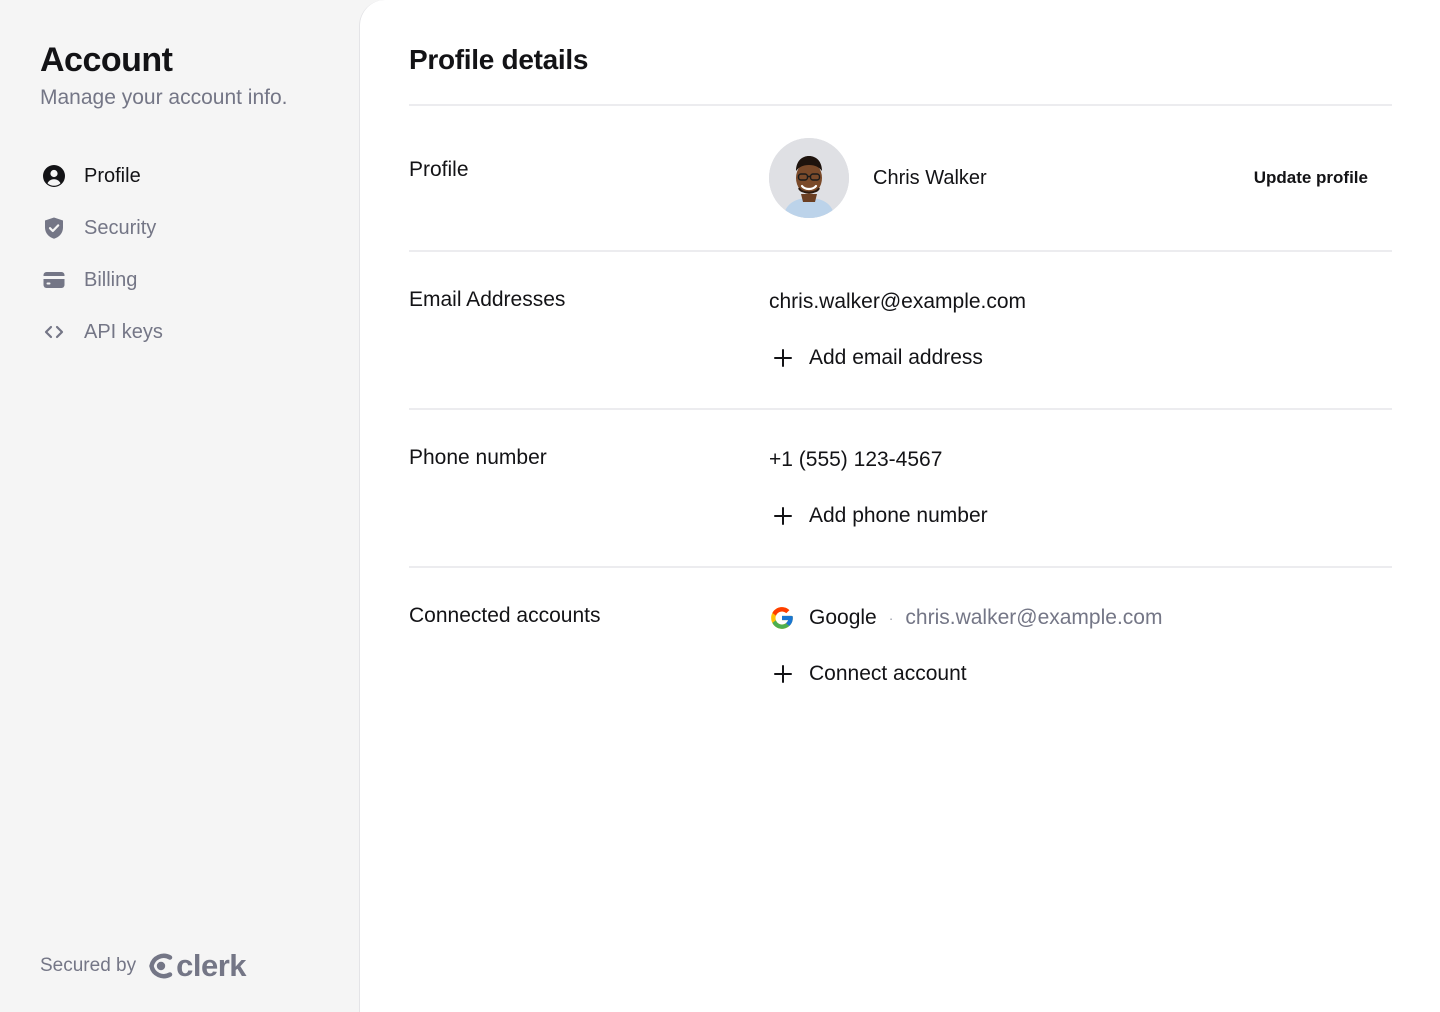 The height and width of the screenshot is (1012, 1440). Describe the element at coordinates (54, 332) in the screenshot. I see `code-brackets-icon` at that location.